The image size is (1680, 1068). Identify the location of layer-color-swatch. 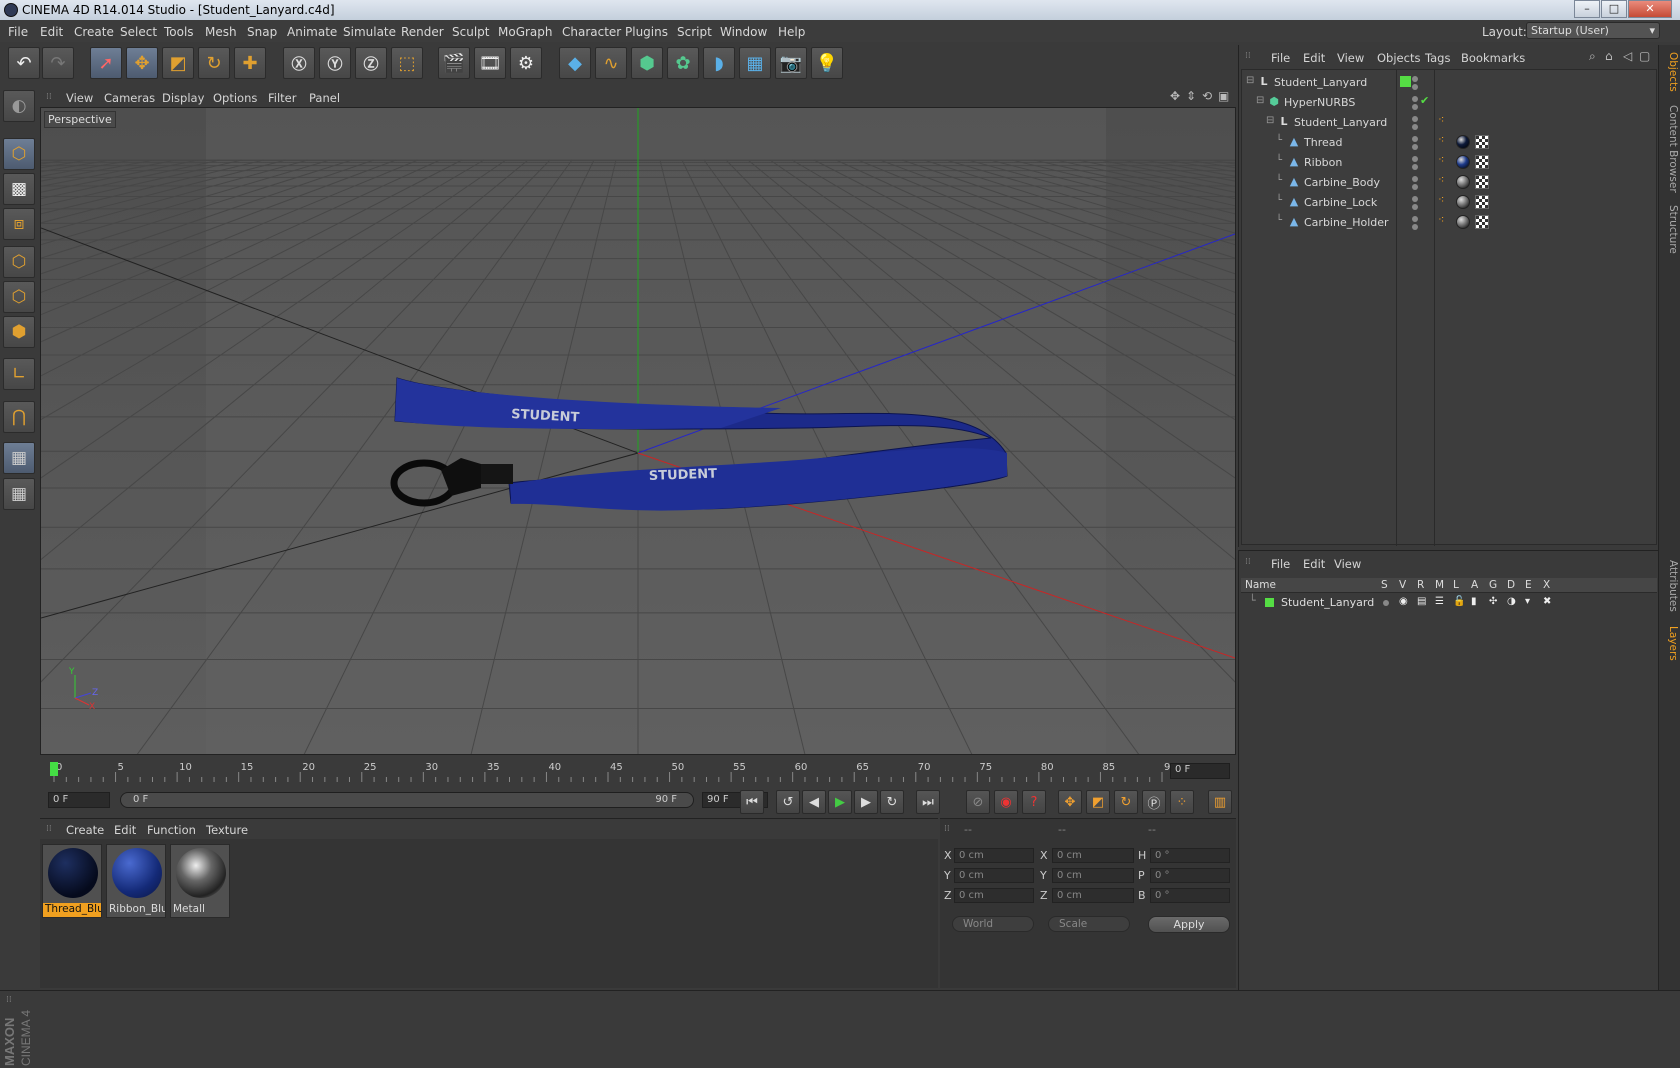
(1269, 602).